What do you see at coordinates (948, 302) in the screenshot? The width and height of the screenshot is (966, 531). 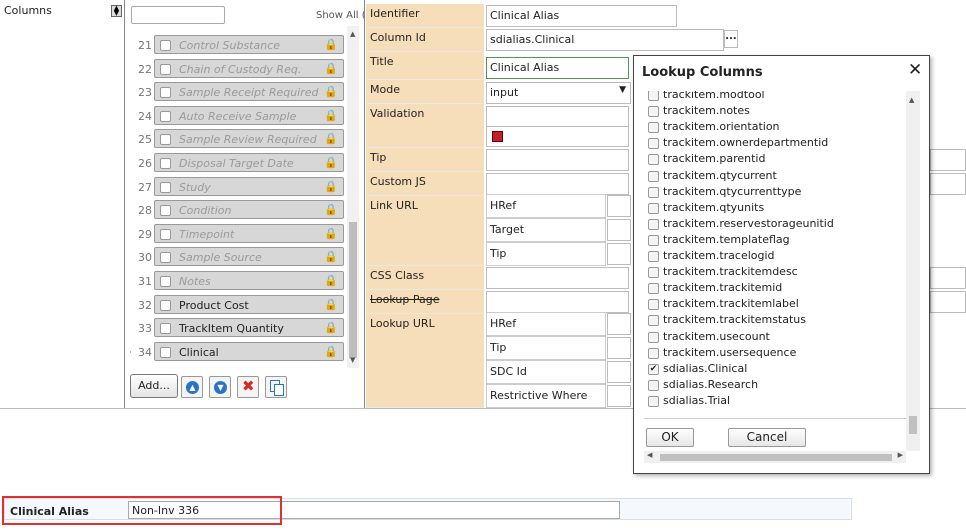 I see `lookup-page-field-ext` at bounding box center [948, 302].